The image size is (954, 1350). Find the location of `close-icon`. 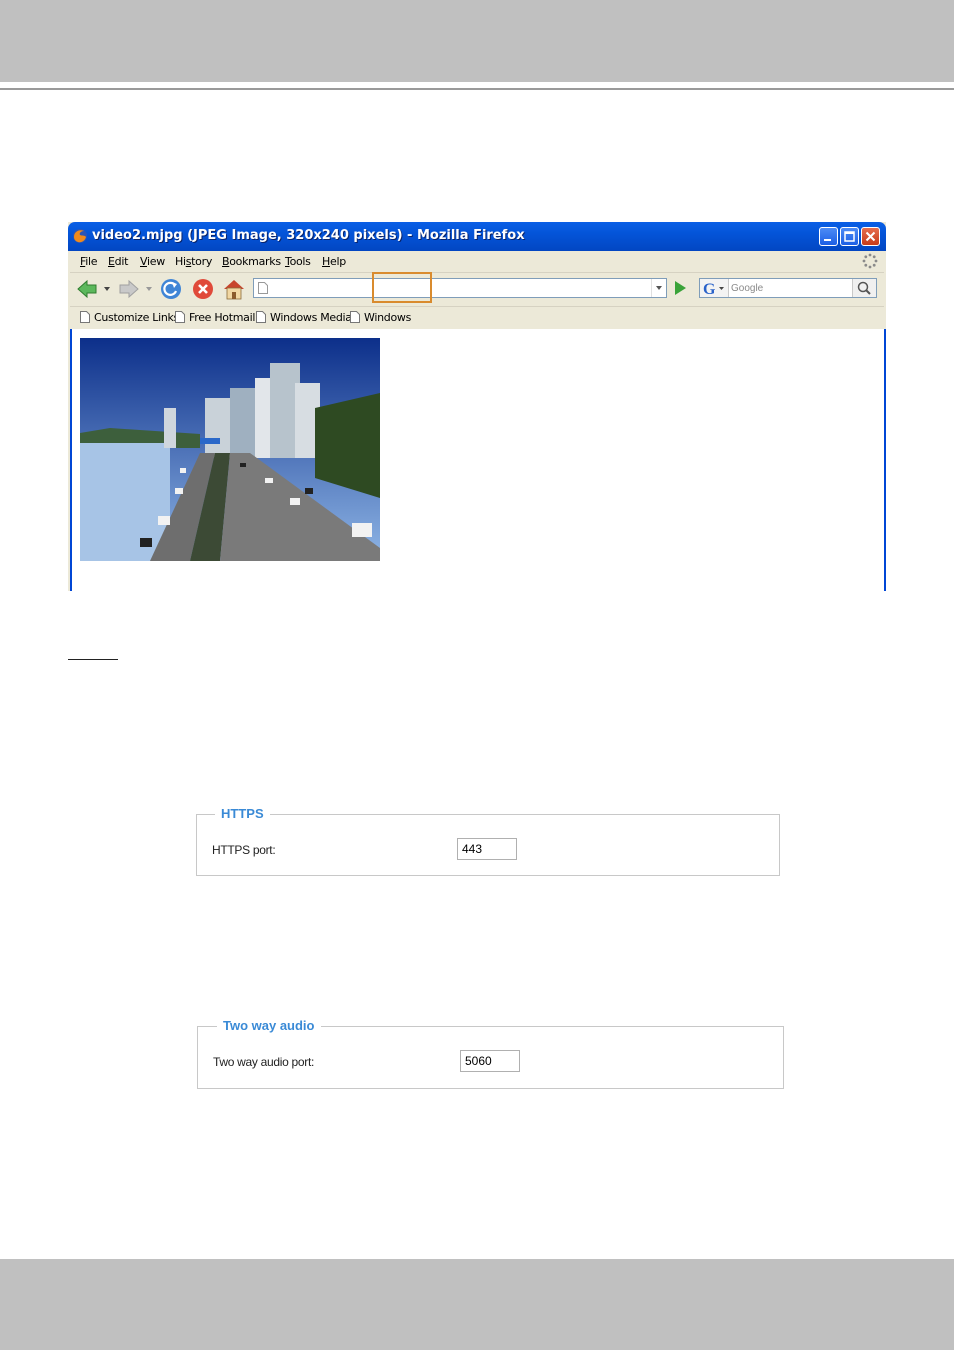

close-icon is located at coordinates (870, 236).